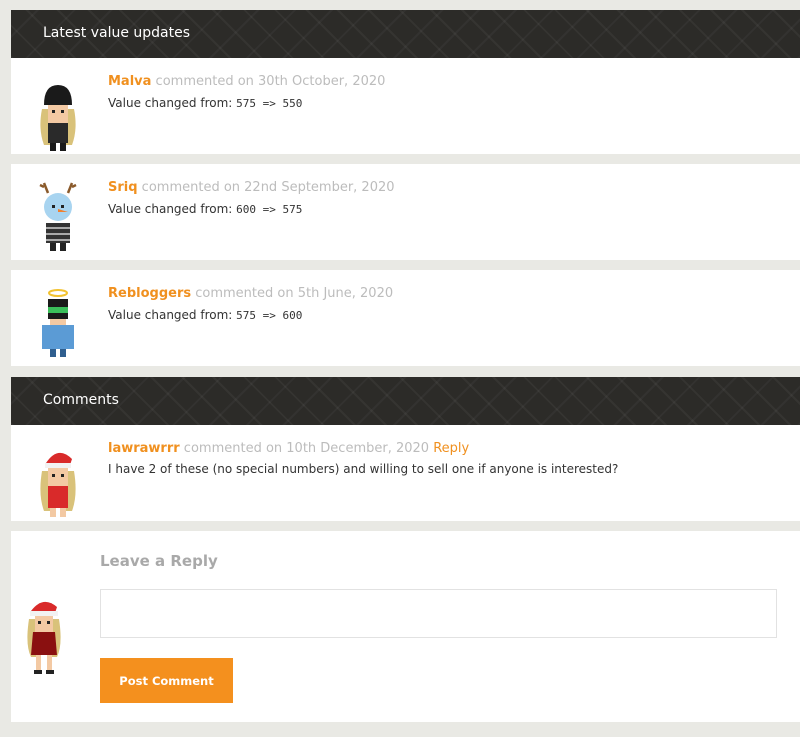 The width and height of the screenshot is (800, 737). What do you see at coordinates (58, 118) in the screenshot?
I see `avatar-black-hat-icon` at bounding box center [58, 118].